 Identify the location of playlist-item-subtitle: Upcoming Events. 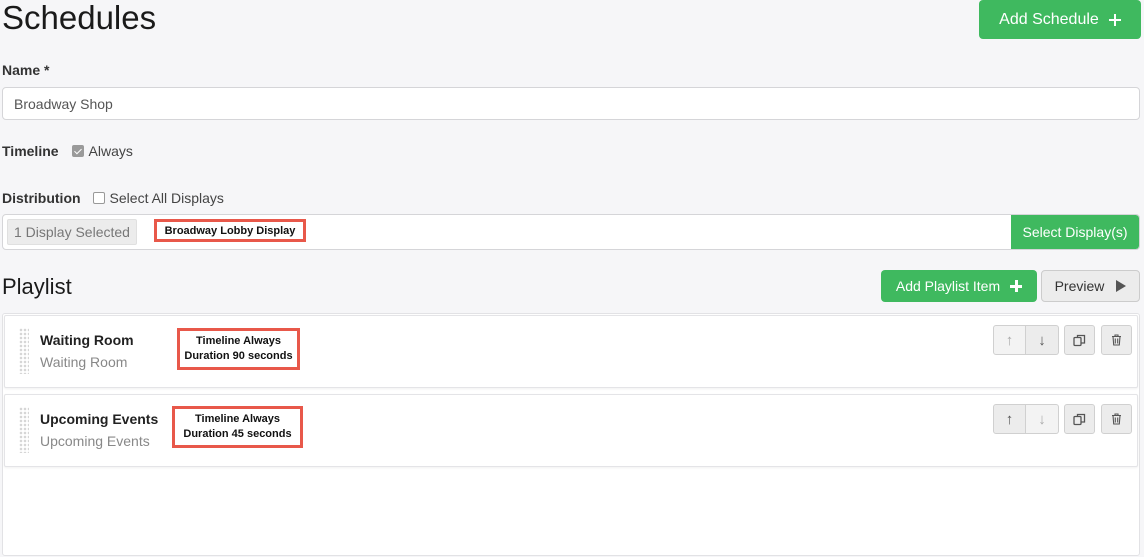
(95, 441).